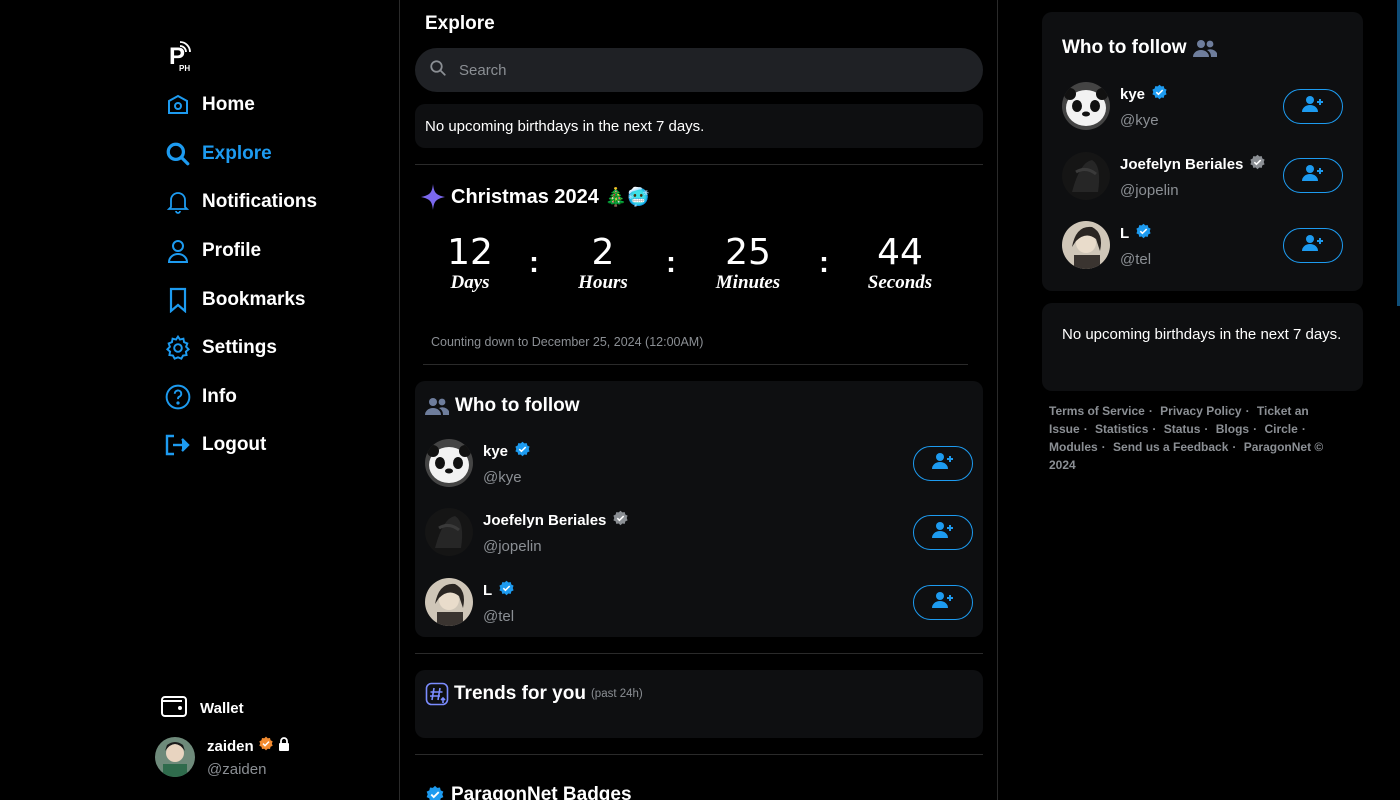 This screenshot has width=1400, height=800. Describe the element at coordinates (284, 746) in the screenshot. I see `lock-icon` at that location.